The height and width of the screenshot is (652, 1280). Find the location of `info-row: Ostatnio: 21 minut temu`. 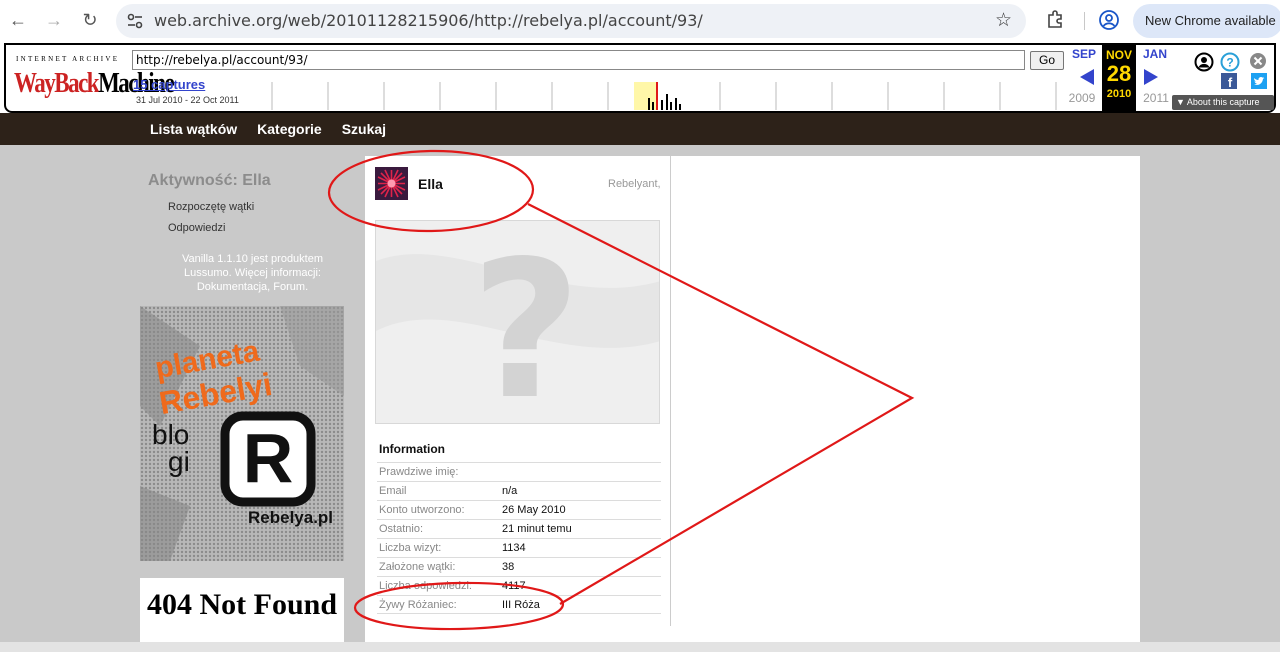

info-row: Ostatnio: 21 minut temu is located at coordinates (519, 528).